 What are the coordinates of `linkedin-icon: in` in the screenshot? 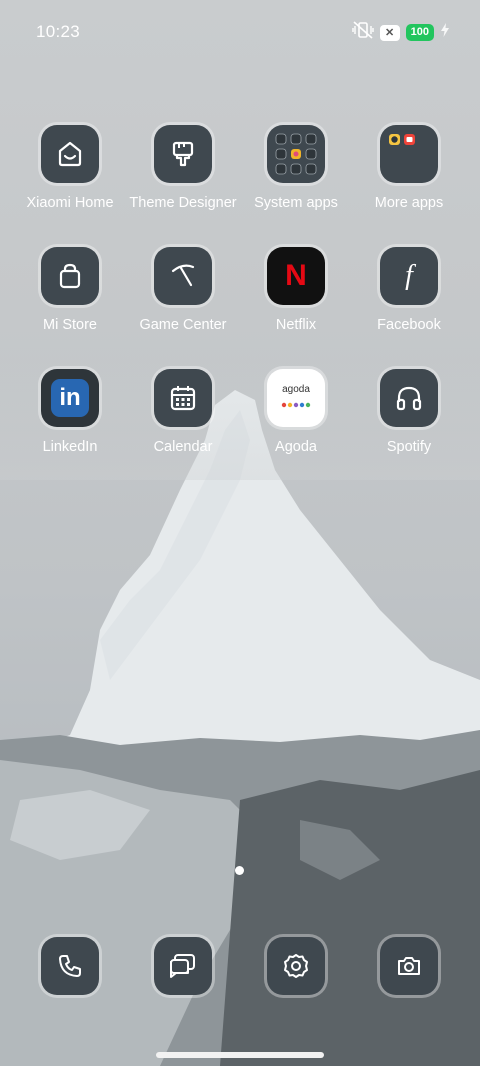 It's located at (70, 398).